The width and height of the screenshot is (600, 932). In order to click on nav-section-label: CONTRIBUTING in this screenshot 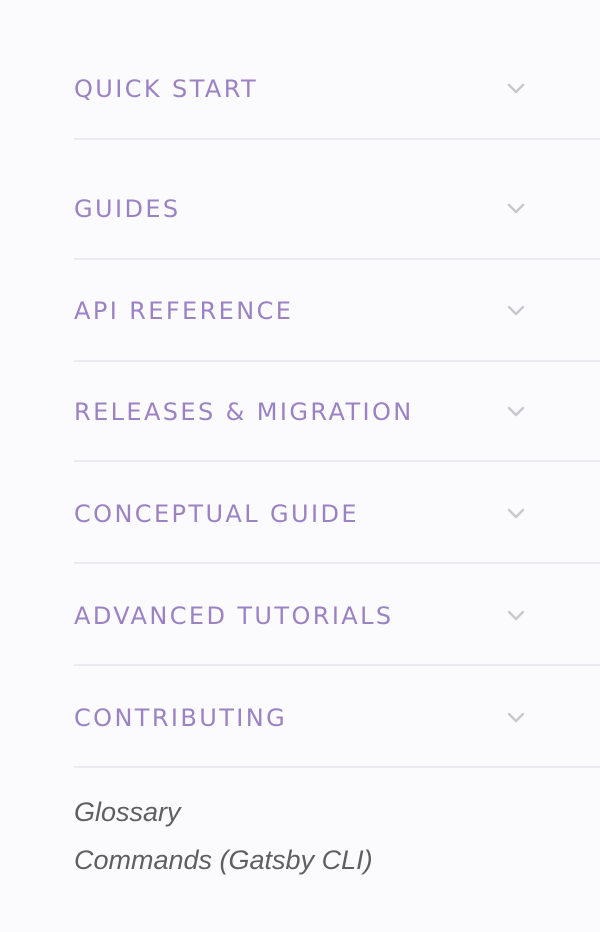, I will do `click(181, 718)`.